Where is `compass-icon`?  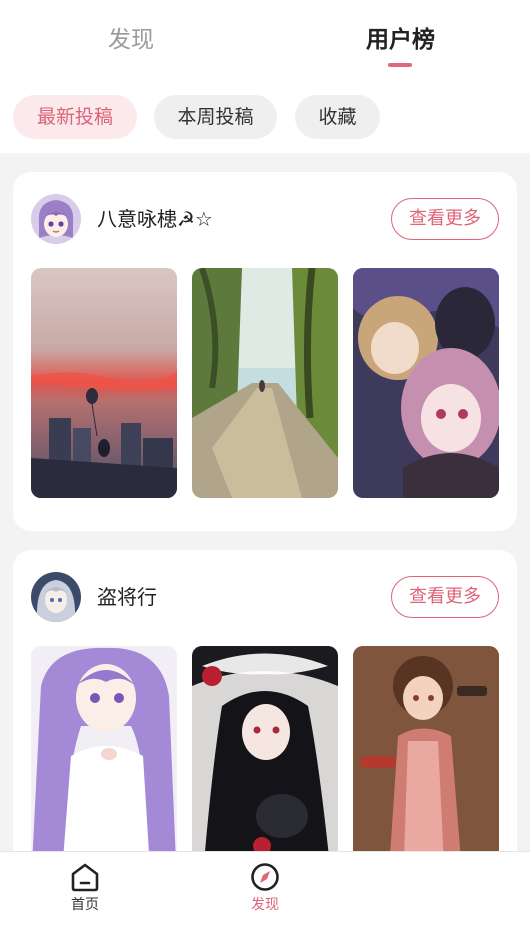 compass-icon is located at coordinates (265, 877).